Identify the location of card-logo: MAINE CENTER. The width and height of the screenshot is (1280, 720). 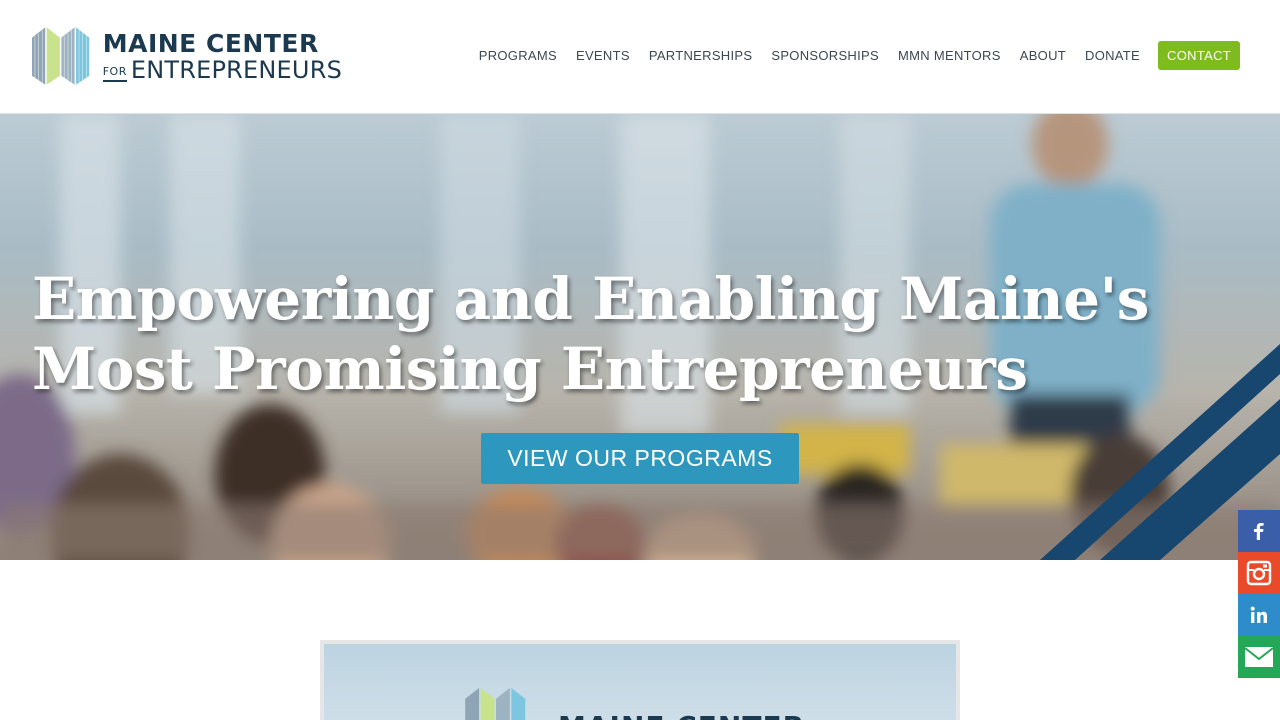
(626, 704).